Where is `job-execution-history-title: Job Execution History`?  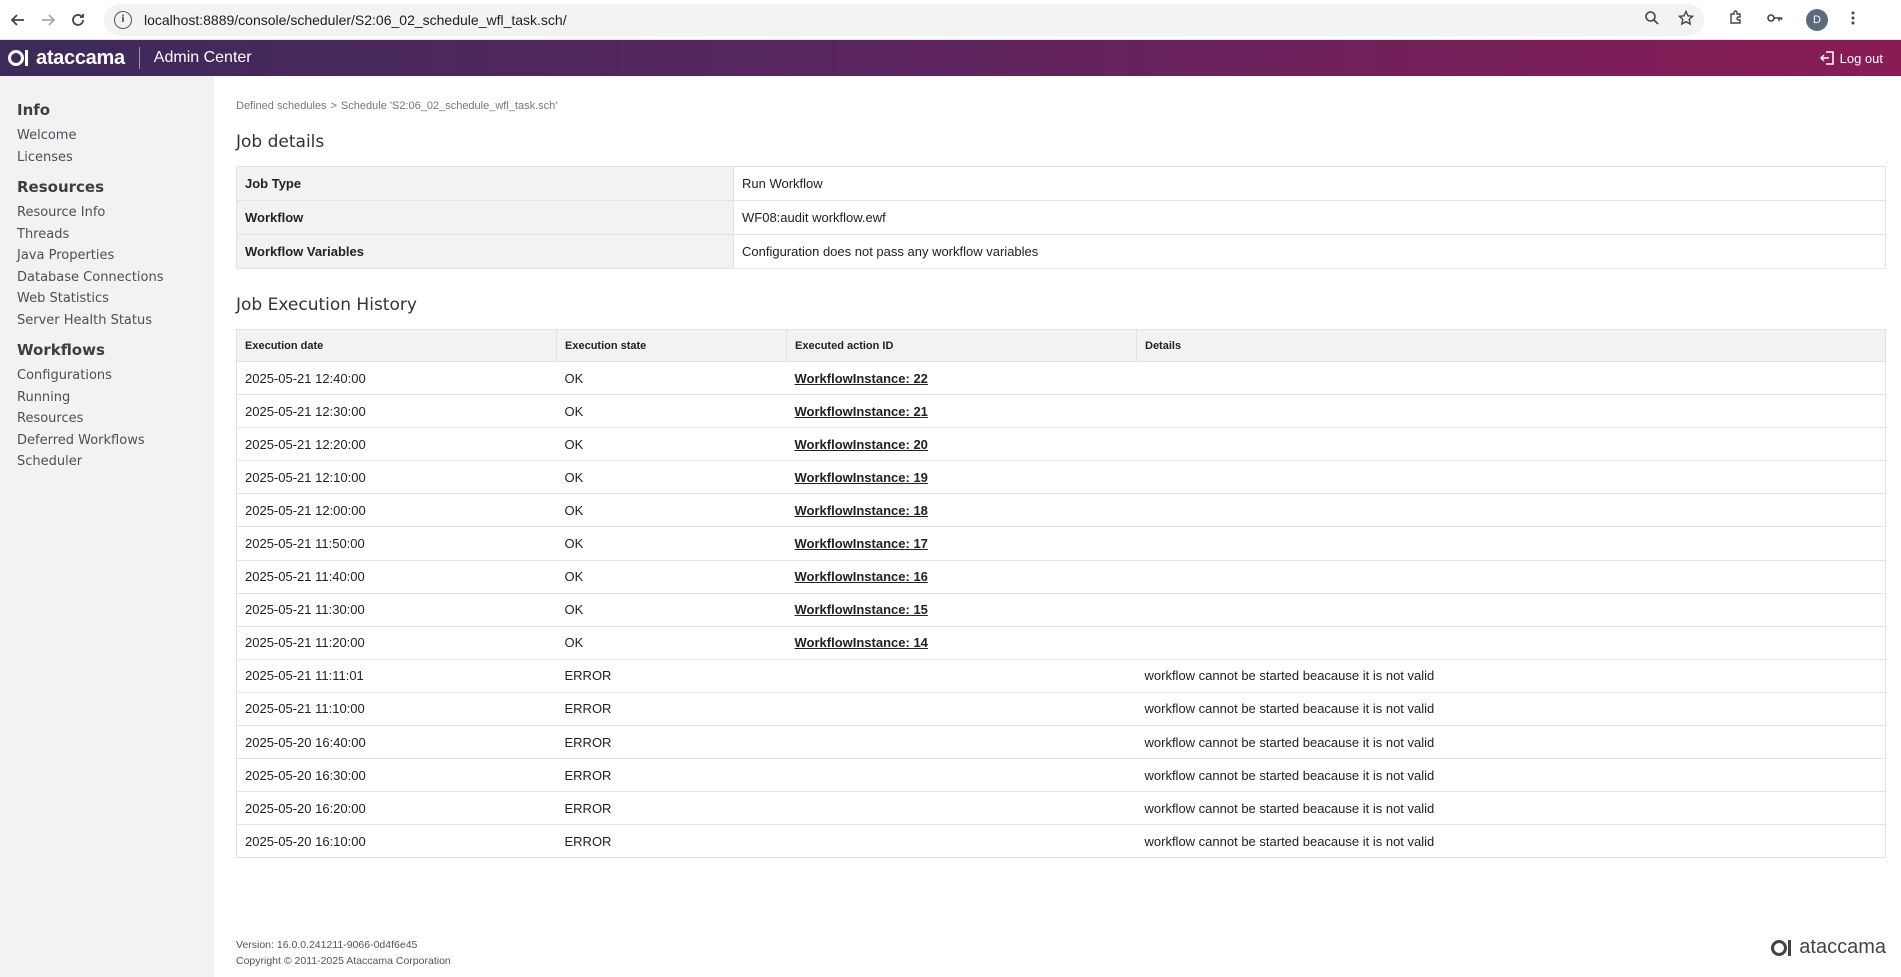
job-execution-history-title: Job Execution History is located at coordinates (326, 305).